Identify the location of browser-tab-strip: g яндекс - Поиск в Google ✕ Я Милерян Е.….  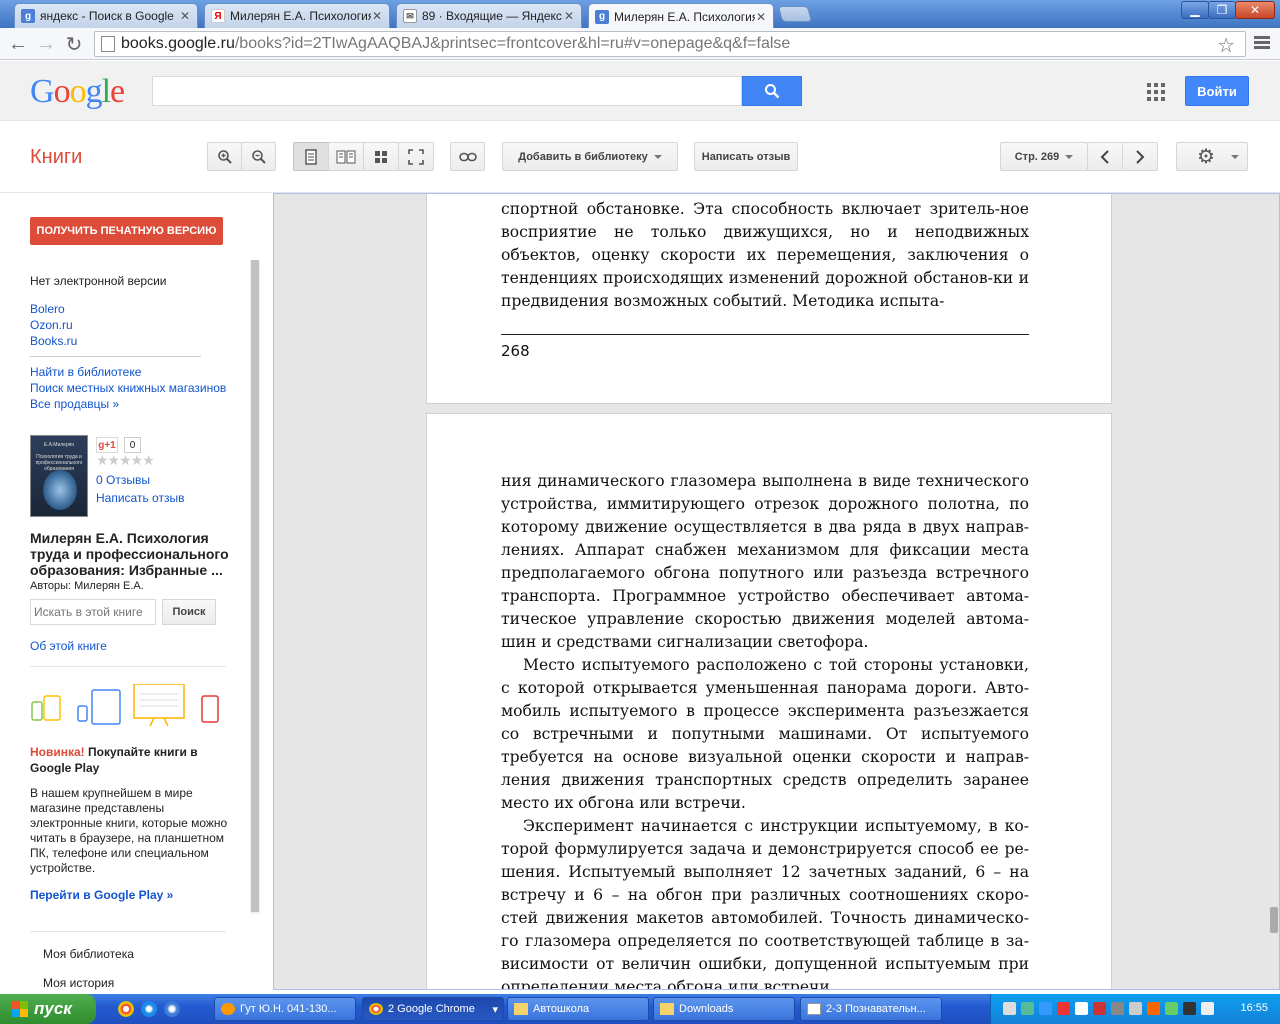
(640, 14).